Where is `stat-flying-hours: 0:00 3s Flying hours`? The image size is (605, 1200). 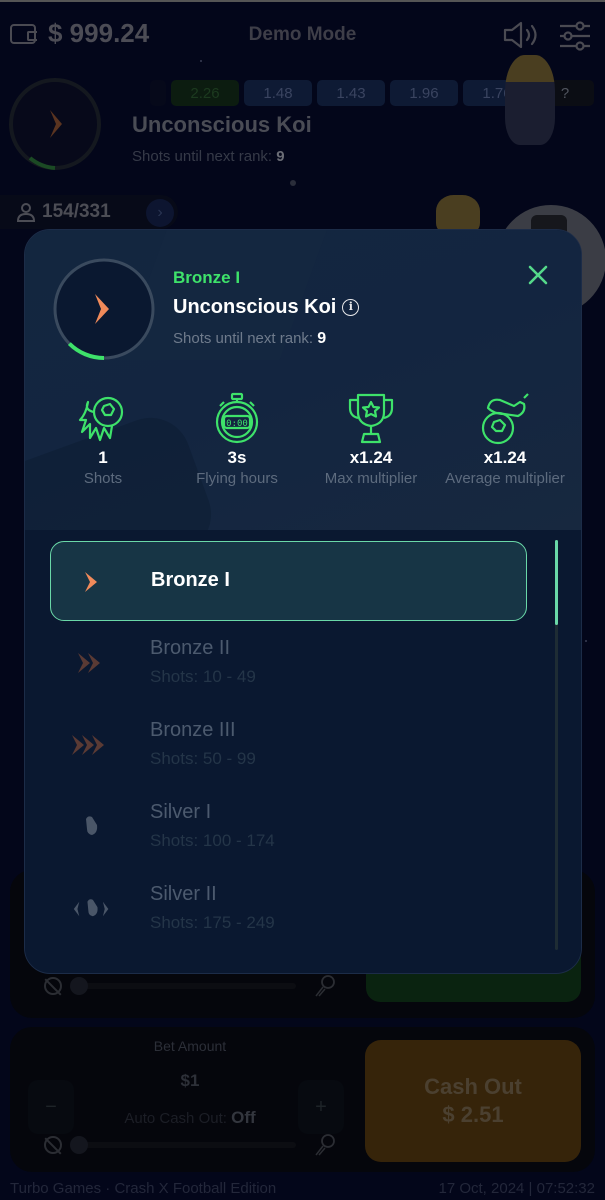
stat-flying-hours: 0:00 3s Flying hours is located at coordinates (237, 439).